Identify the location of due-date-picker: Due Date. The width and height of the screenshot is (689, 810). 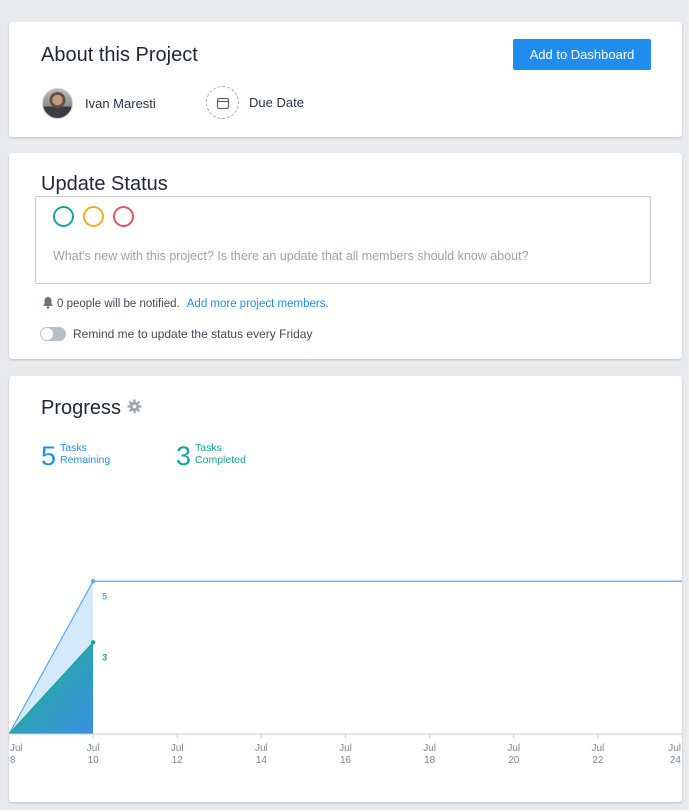
(255, 102).